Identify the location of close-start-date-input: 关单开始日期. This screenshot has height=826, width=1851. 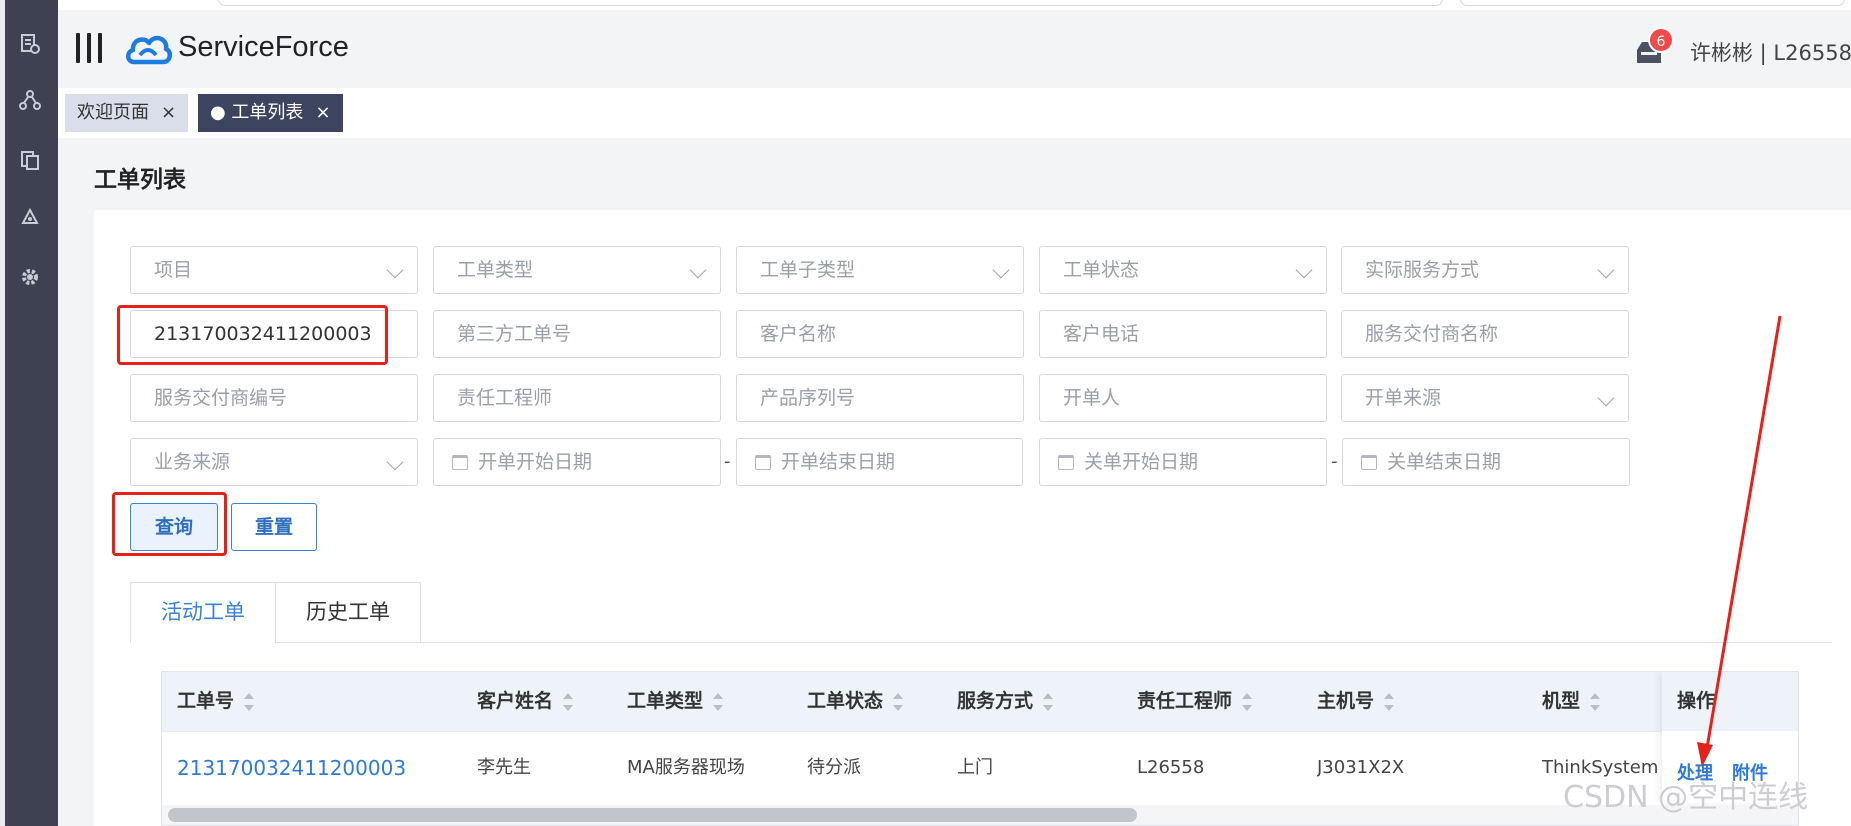
(1183, 462).